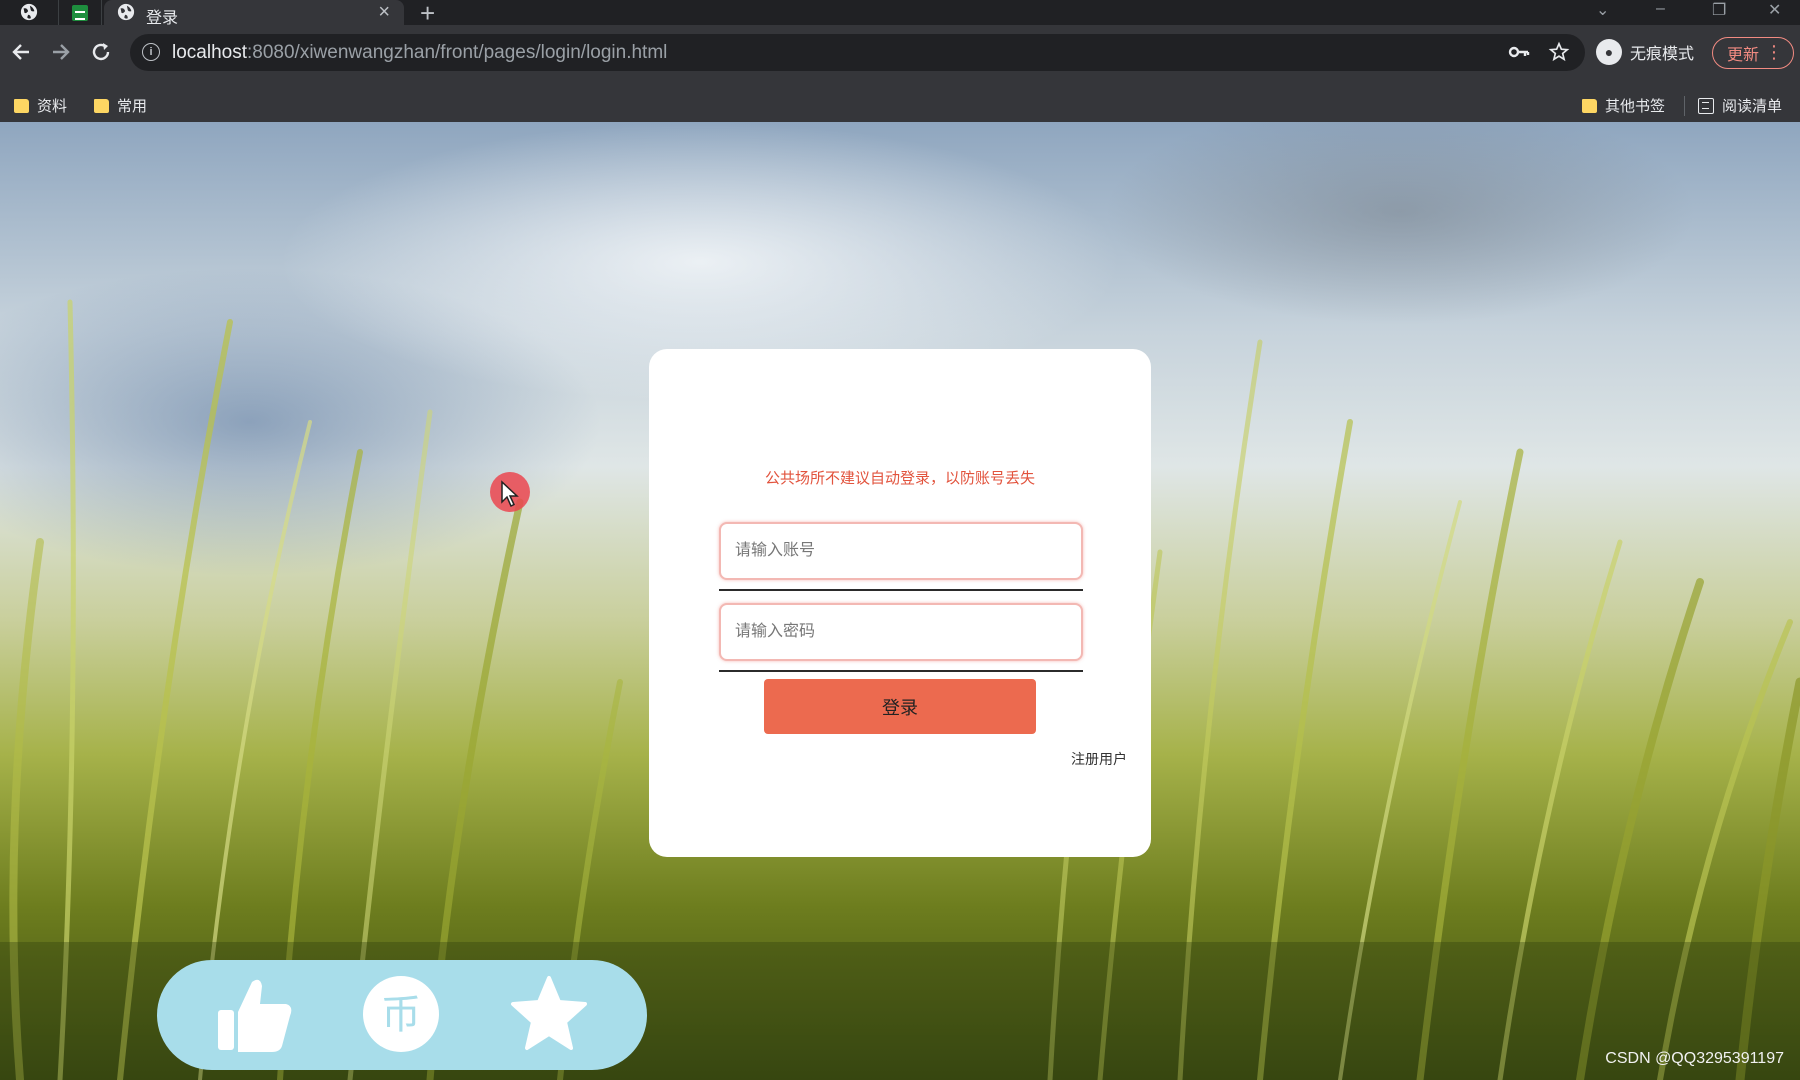  Describe the element at coordinates (209, 52) in the screenshot. I see `url-host: localhost` at that location.